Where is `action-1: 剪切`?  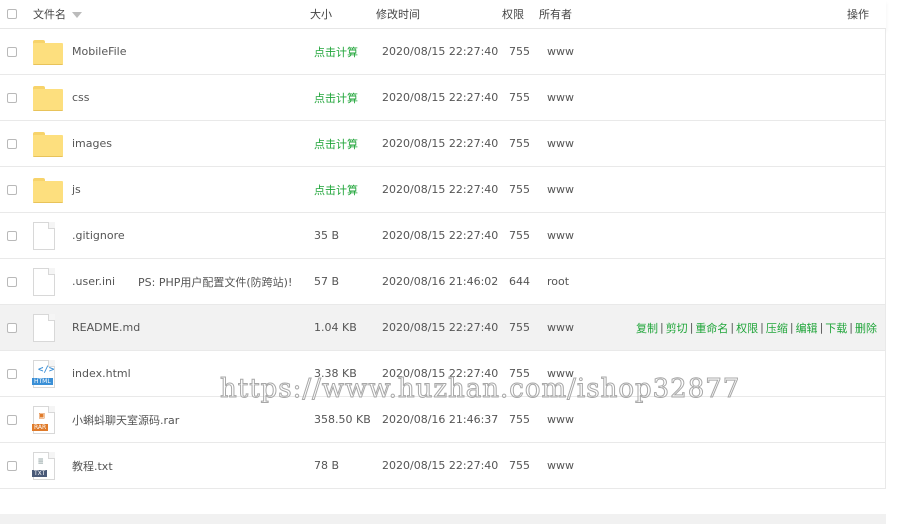 action-1: 剪切 is located at coordinates (677, 328).